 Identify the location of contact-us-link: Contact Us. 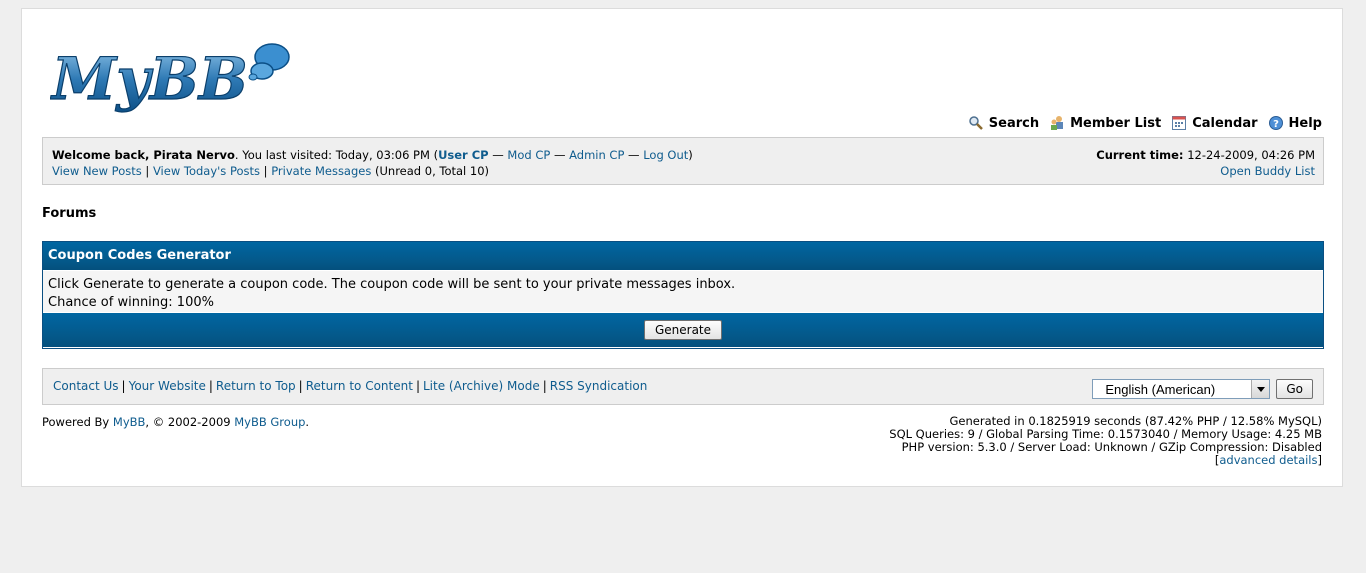
(86, 386).